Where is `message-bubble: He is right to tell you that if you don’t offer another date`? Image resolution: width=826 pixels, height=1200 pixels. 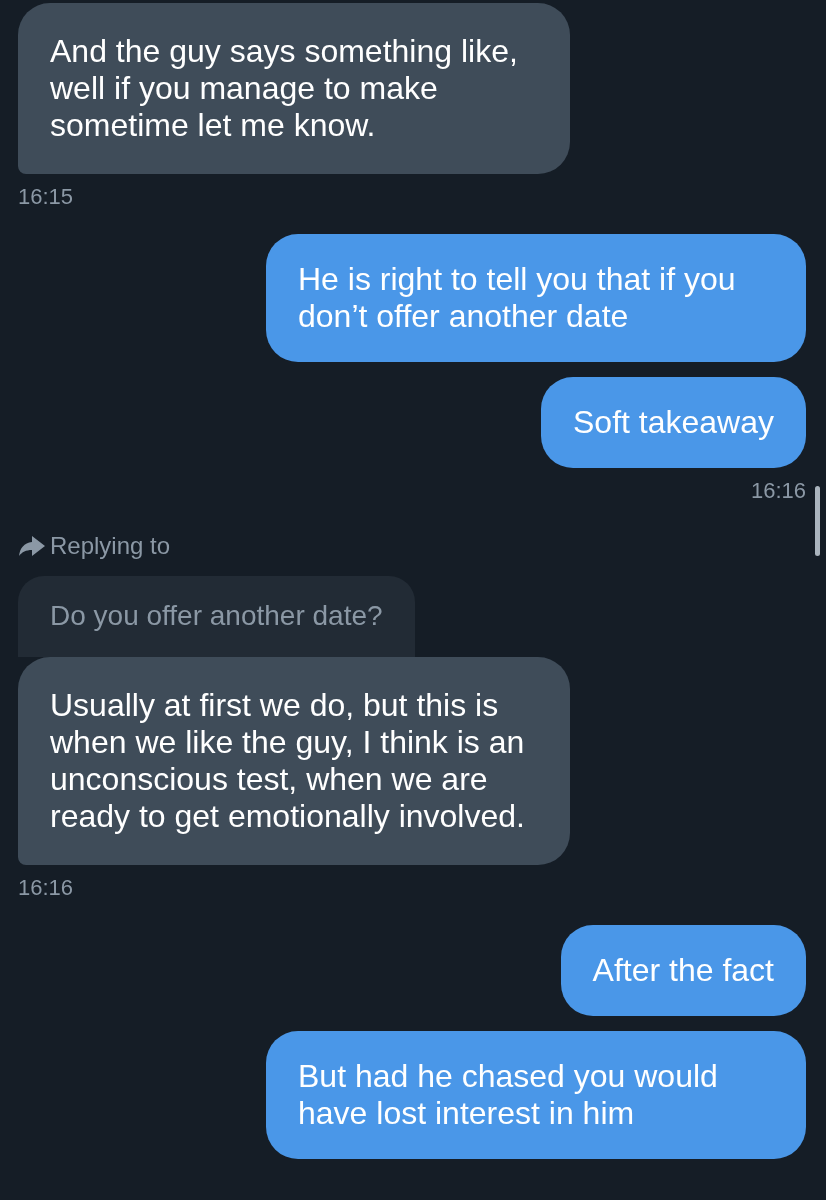 message-bubble: He is right to tell you that if you don’t offer another date is located at coordinates (536, 298).